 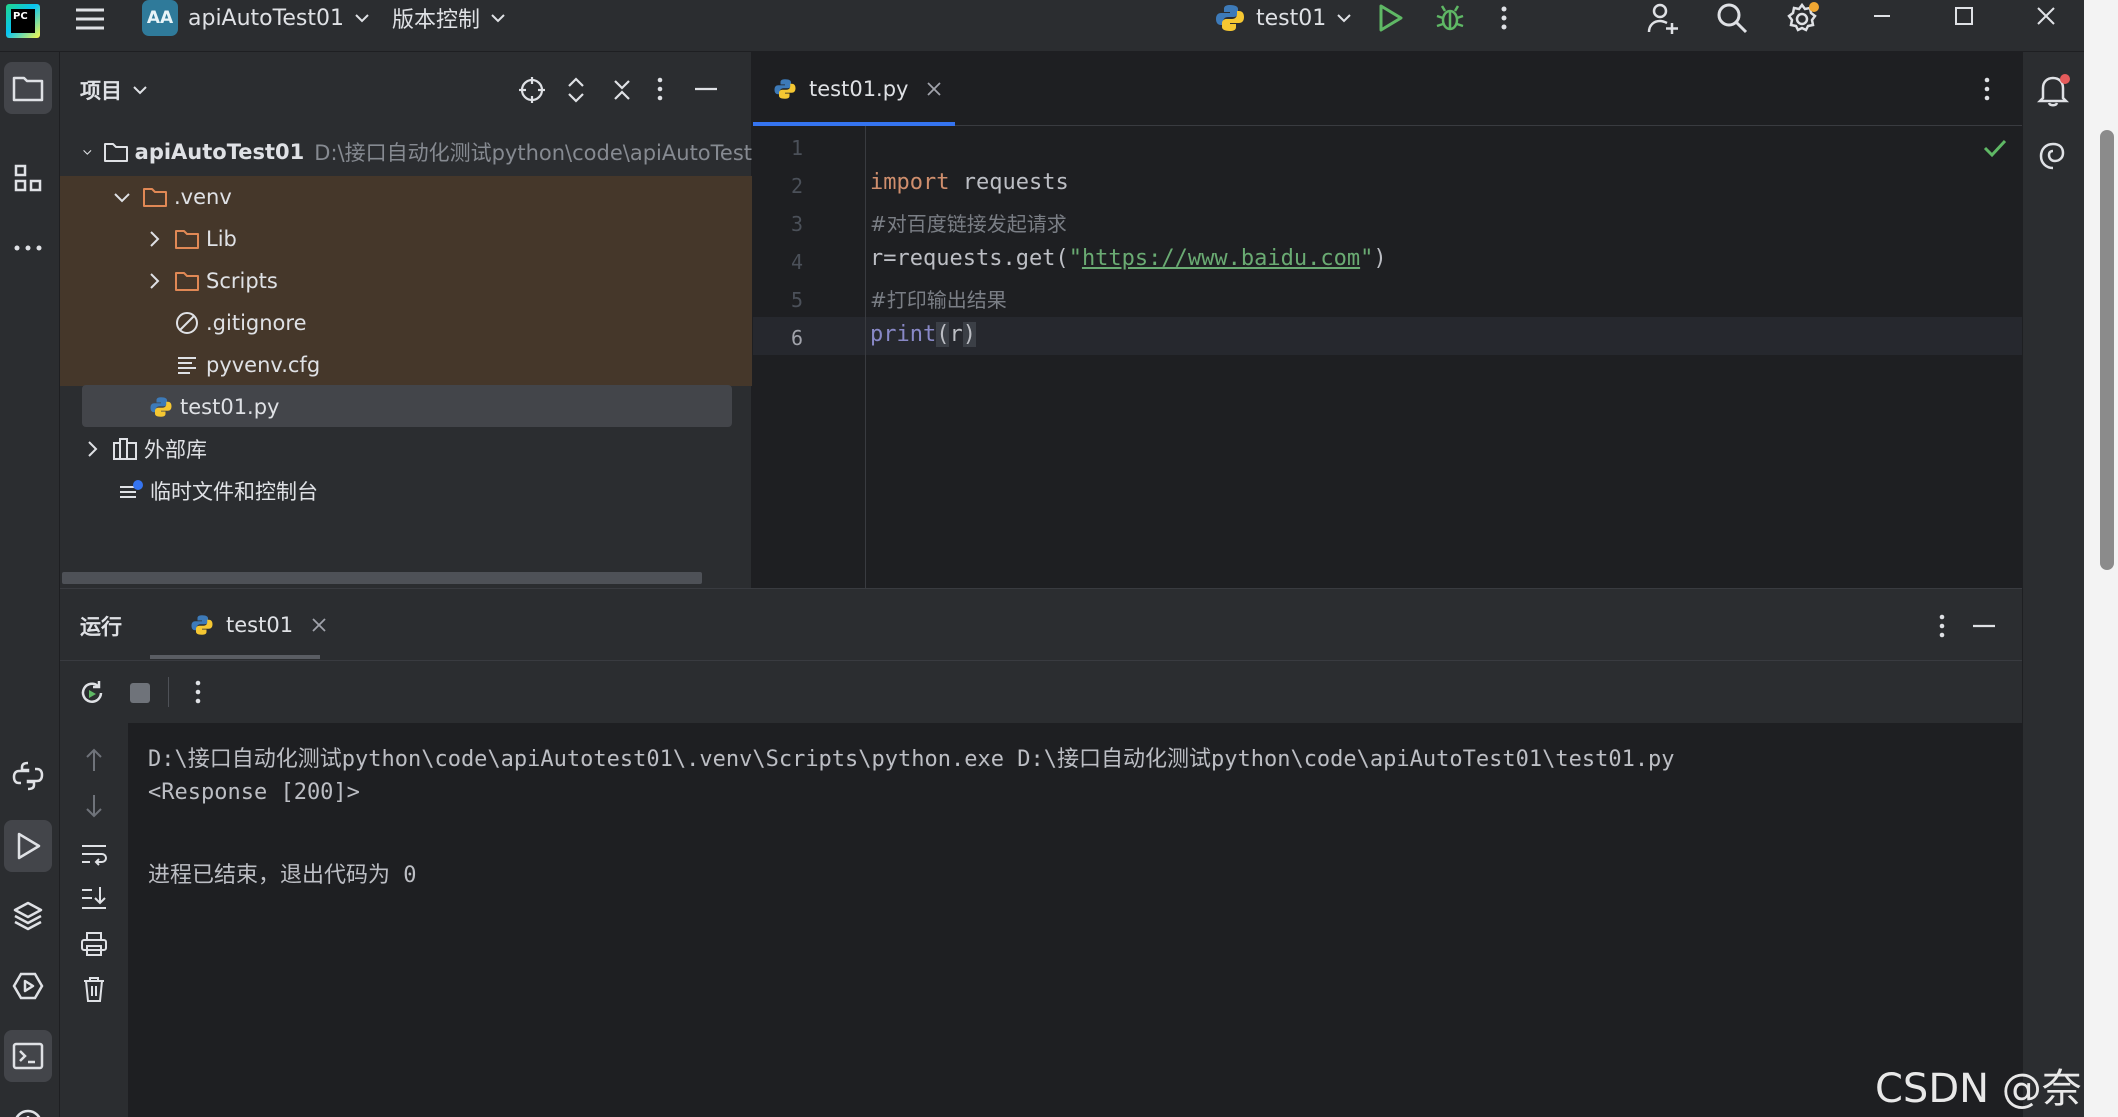 I want to click on horizontal-scrollbar, so click(x=382, y=578).